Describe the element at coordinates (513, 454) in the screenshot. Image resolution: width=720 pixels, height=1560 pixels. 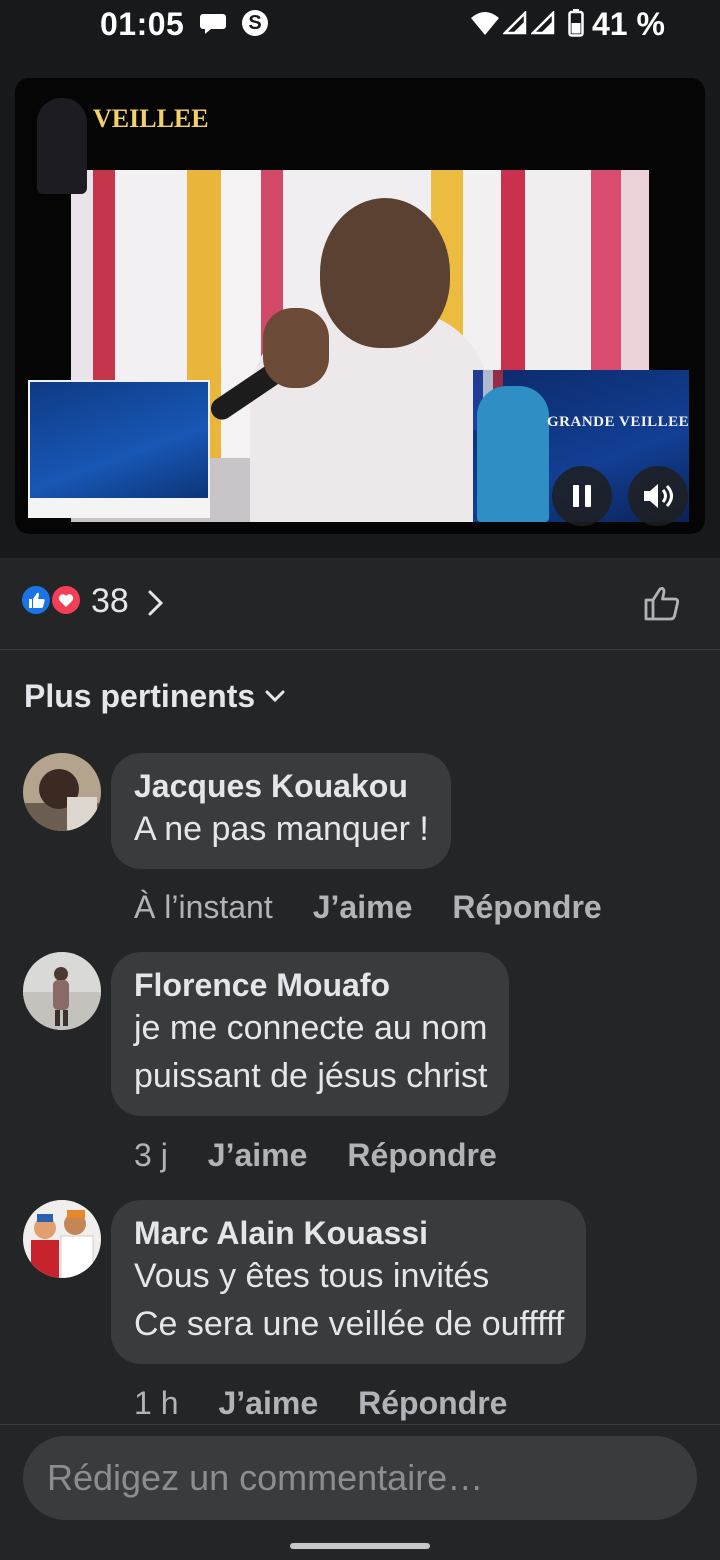
I see `flyer-right-person` at that location.